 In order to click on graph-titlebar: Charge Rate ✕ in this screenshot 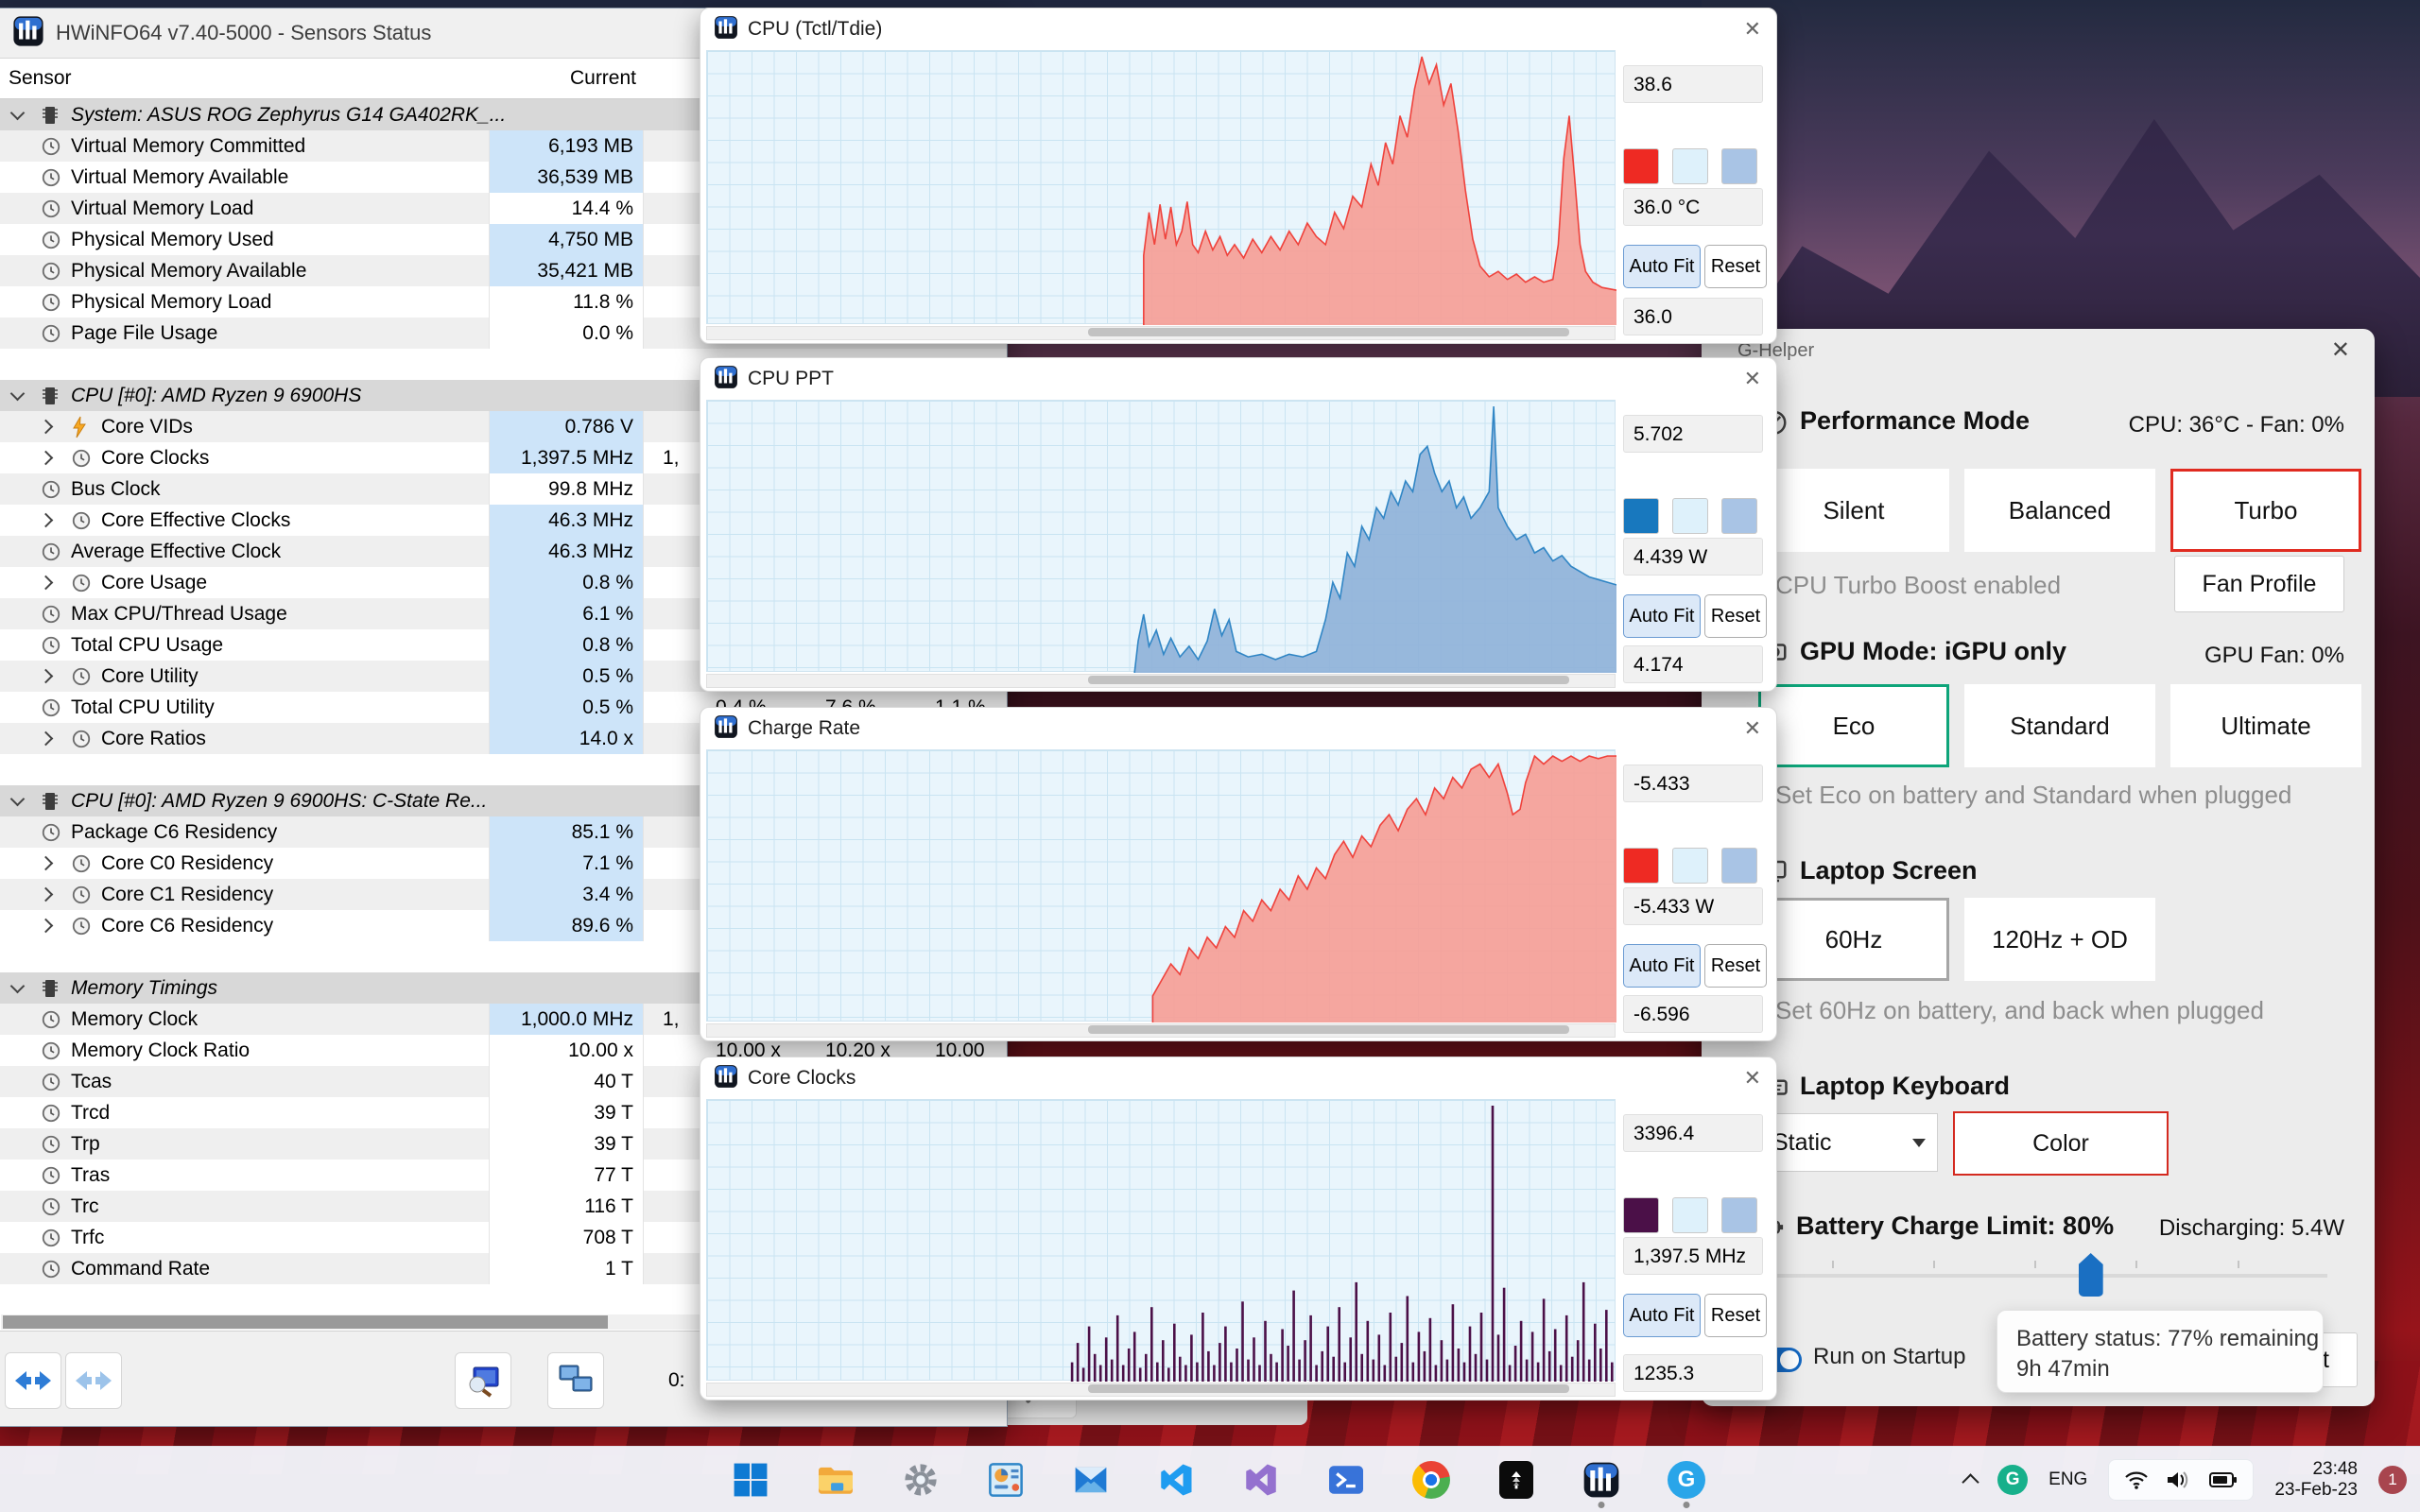, I will do `click(1238, 728)`.